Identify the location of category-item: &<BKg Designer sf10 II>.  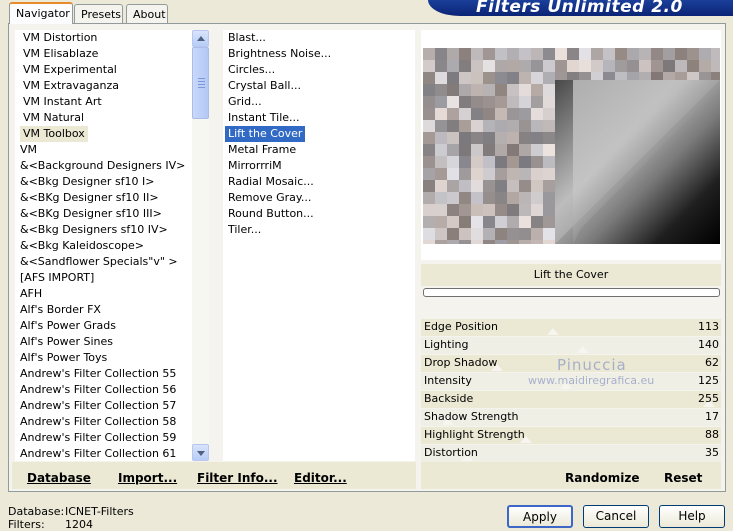
(89, 198).